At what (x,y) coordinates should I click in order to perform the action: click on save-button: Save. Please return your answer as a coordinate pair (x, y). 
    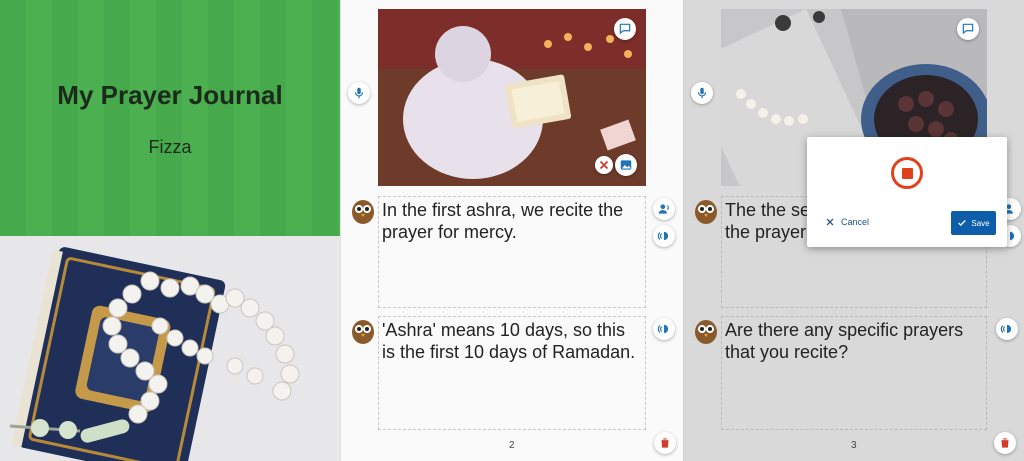
    Looking at the image, I should click on (973, 223).